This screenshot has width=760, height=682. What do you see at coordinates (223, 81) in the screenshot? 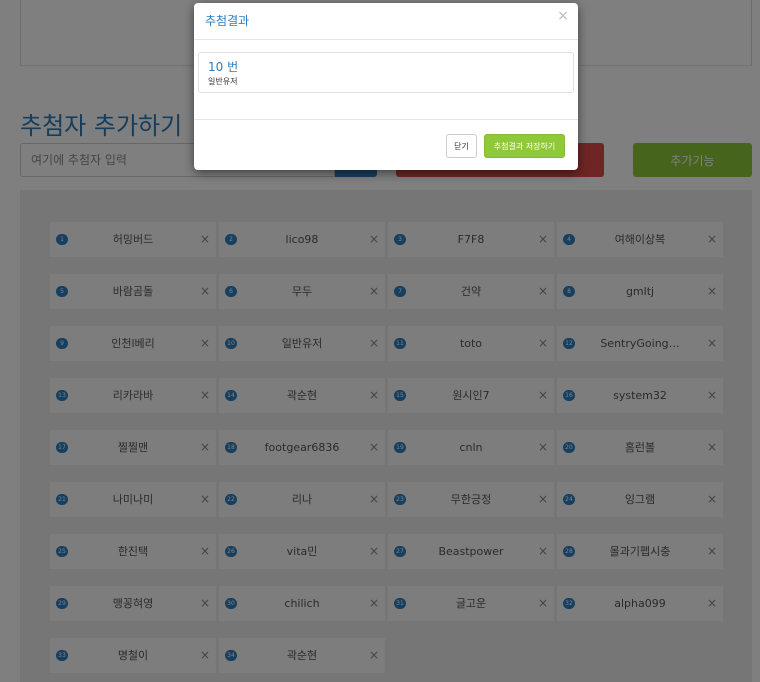
I see `result-name: 일반유저` at bounding box center [223, 81].